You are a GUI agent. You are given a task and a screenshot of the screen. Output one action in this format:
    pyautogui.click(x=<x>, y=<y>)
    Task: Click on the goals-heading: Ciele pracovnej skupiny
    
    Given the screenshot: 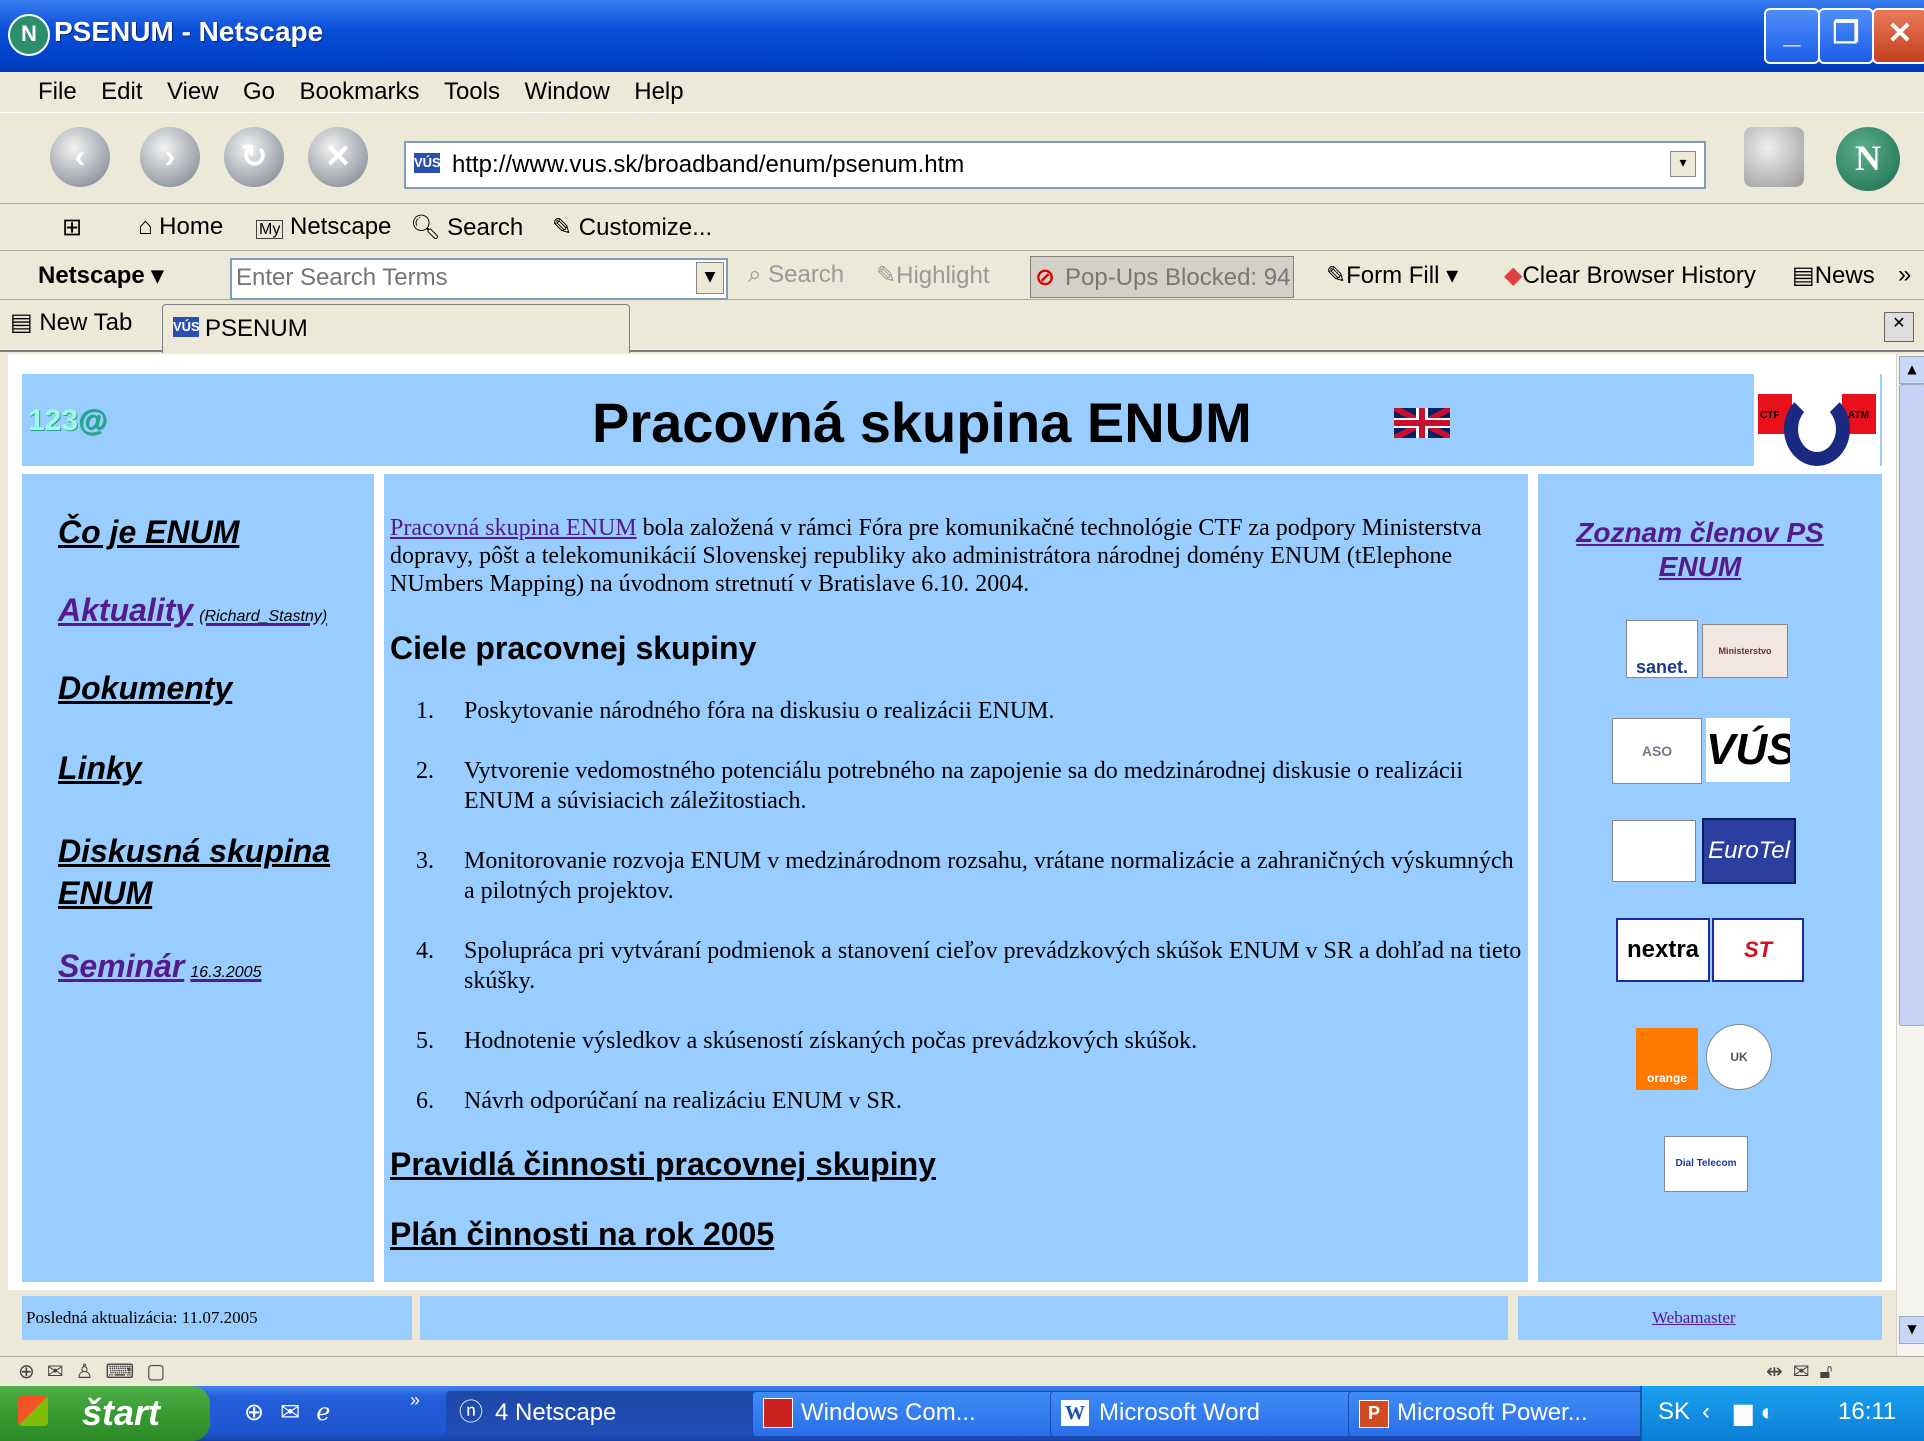 What is the action you would take?
    pyautogui.click(x=573, y=648)
    